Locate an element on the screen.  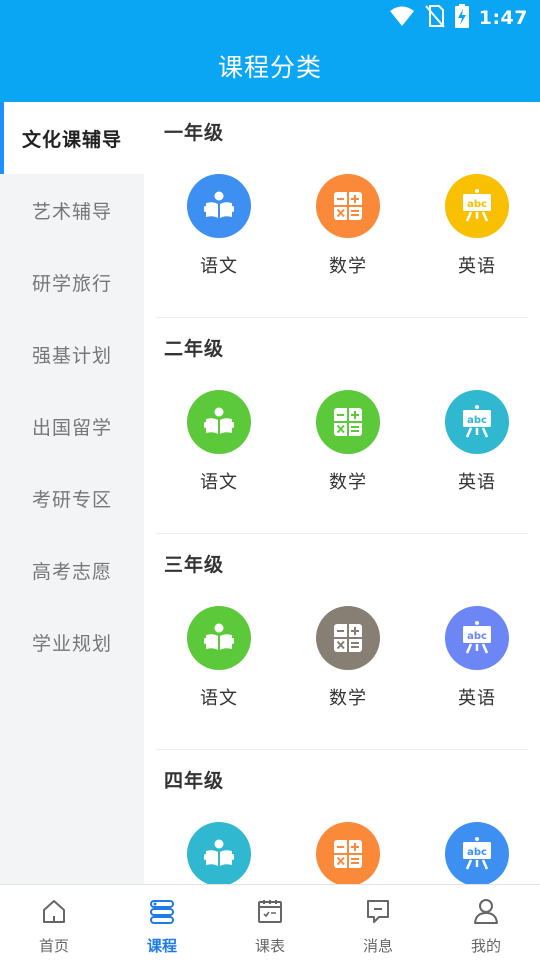
bottom-tab-bar: 首页 课程 课表 消息 我的 is located at coordinates (270, 922).